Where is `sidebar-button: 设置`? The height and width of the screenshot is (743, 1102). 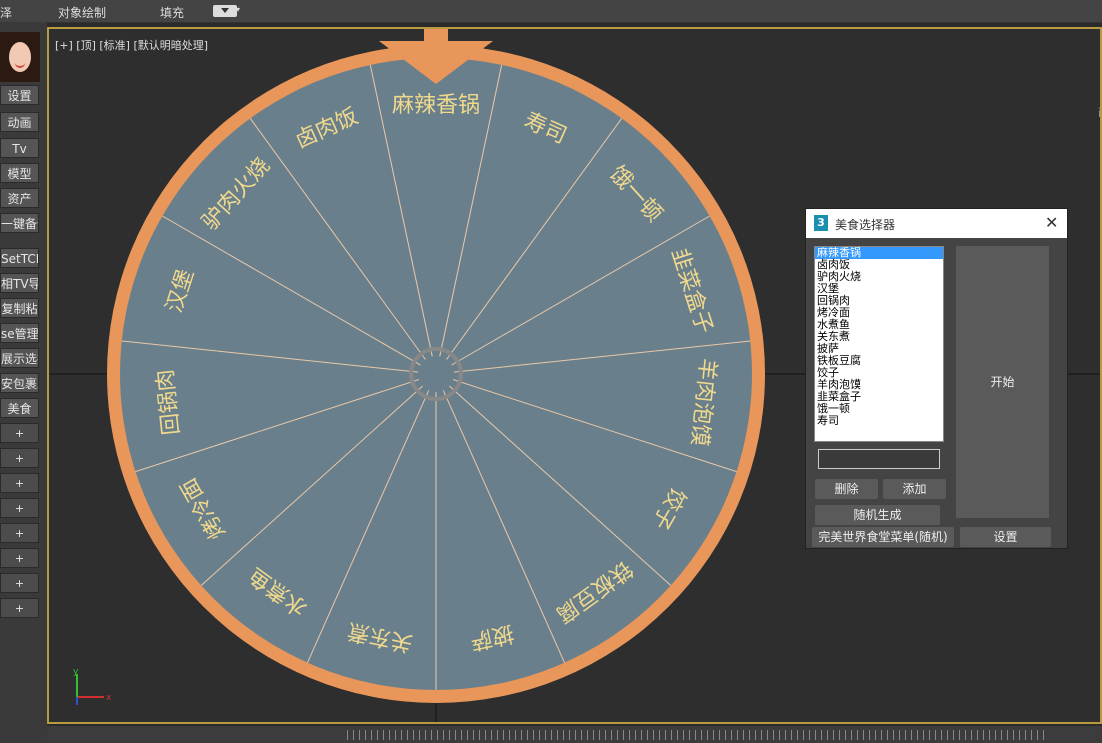
sidebar-button: 设置 is located at coordinates (19, 95).